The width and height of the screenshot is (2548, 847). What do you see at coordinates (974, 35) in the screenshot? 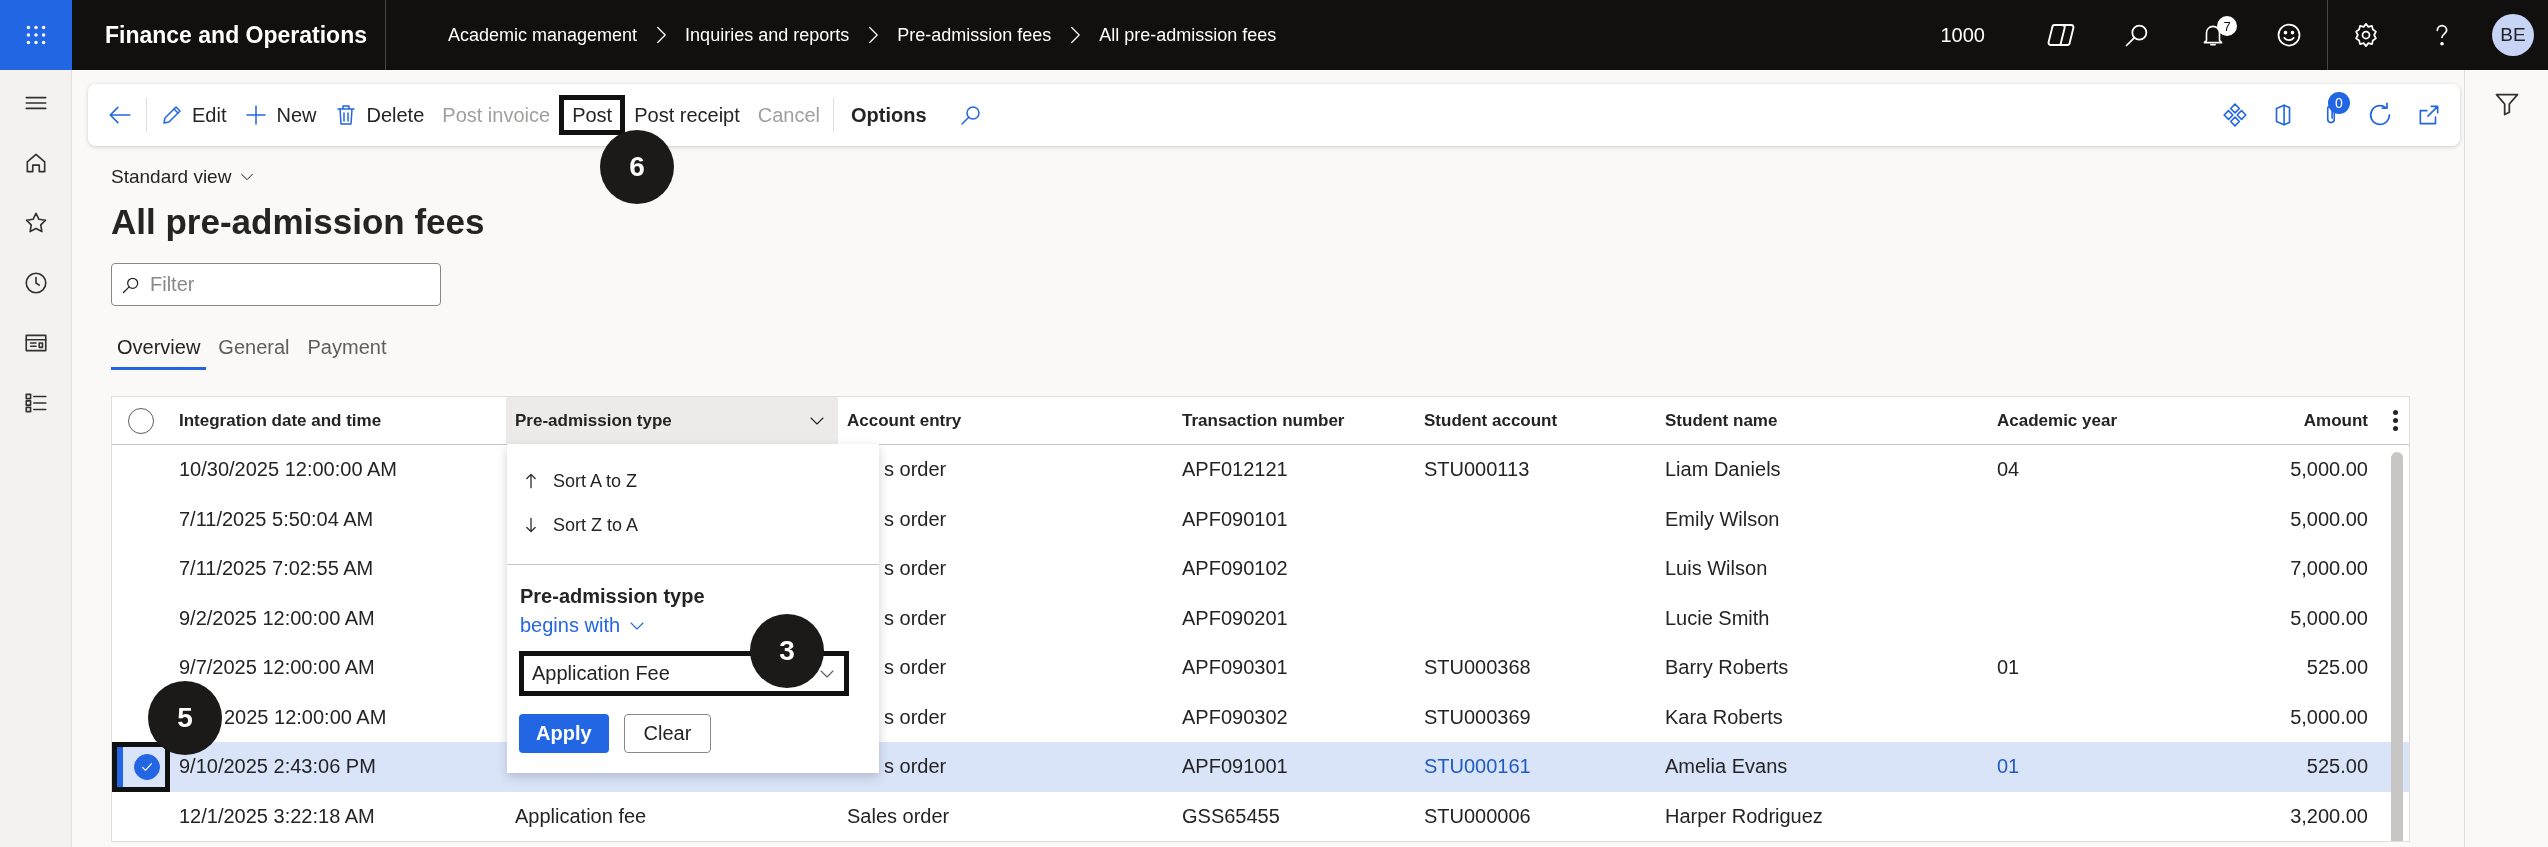
I see `breadcrumb-link: Pre-admission fees` at bounding box center [974, 35].